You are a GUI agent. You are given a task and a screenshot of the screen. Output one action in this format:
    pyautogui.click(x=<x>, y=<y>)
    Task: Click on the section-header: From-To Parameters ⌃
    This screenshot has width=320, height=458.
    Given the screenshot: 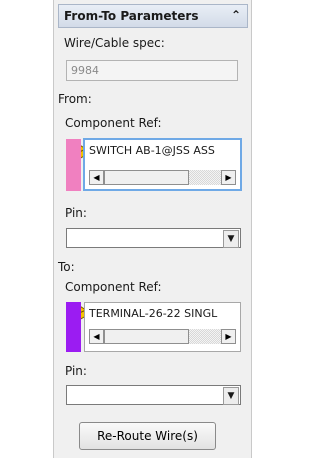 What is the action you would take?
    pyautogui.click(x=153, y=16)
    